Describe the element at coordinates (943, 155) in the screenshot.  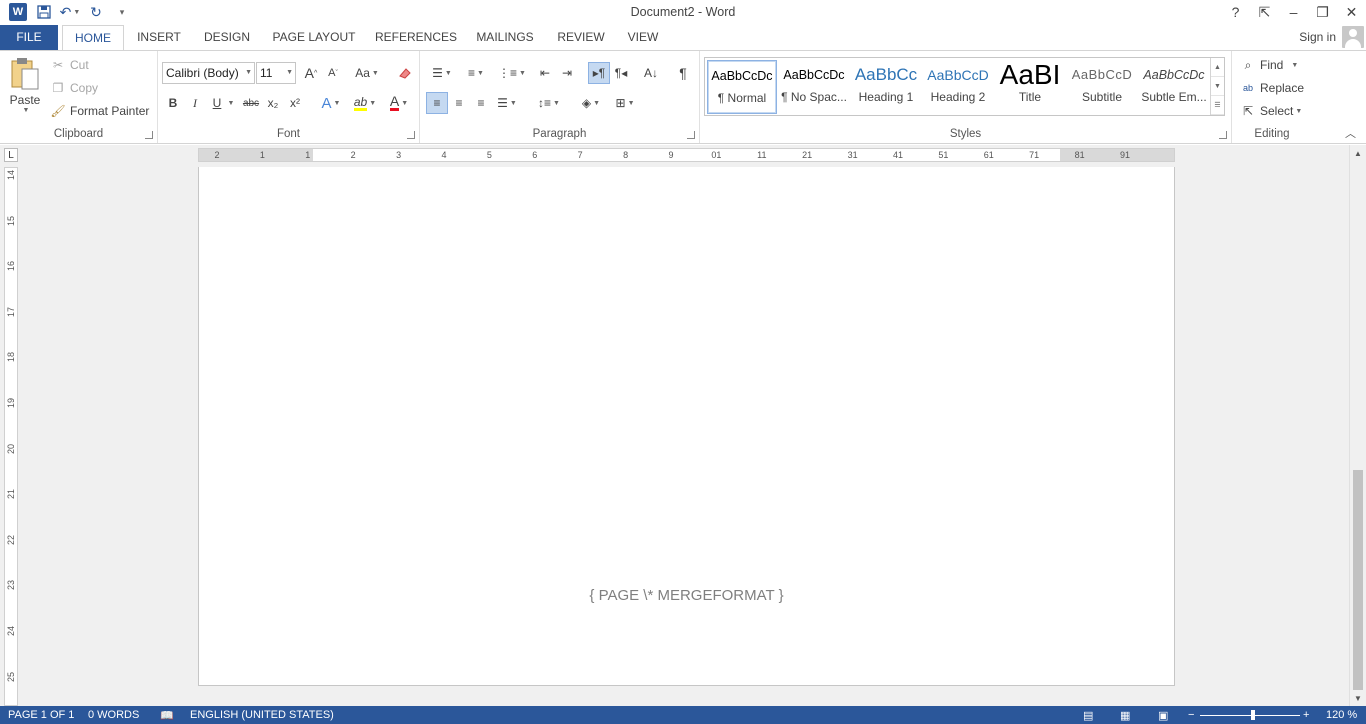
I see `ruler-tick-label: 51` at that location.